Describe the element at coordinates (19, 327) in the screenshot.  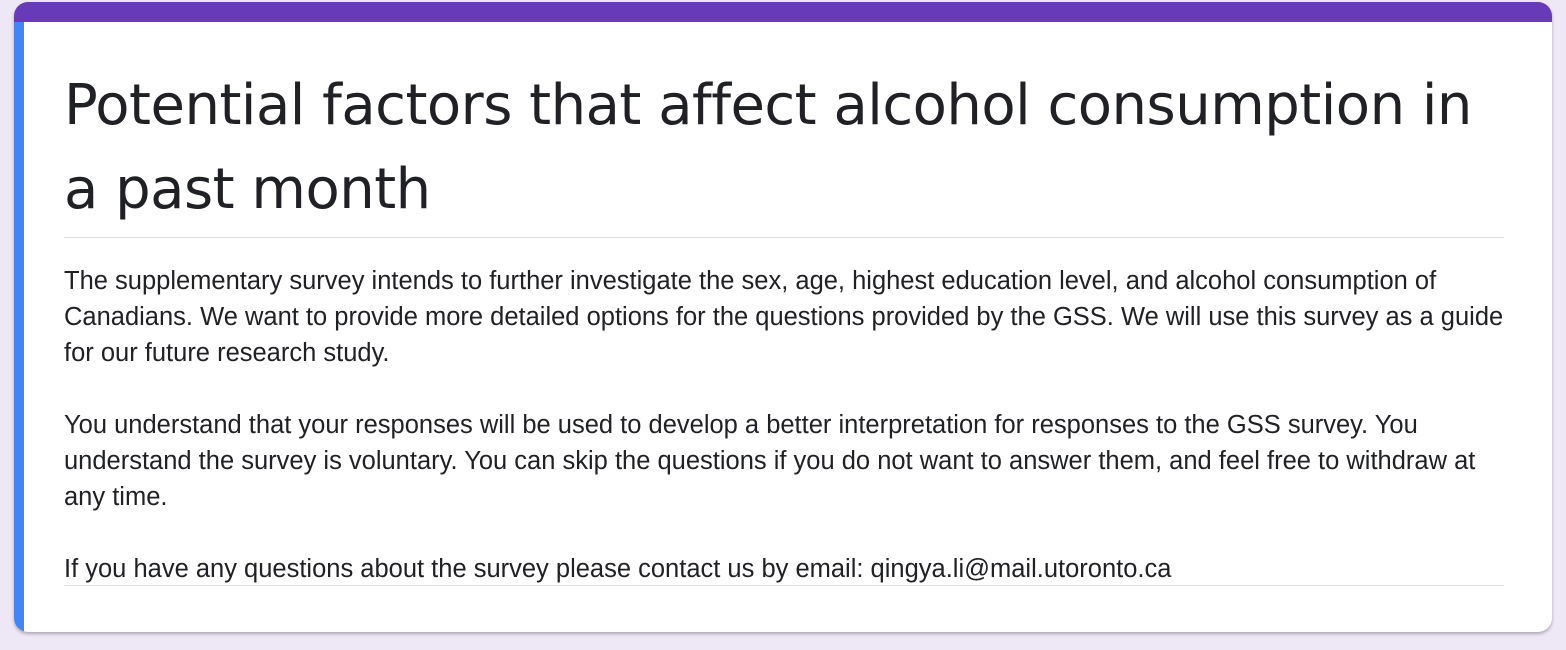
I see `focus-indicator-bar` at that location.